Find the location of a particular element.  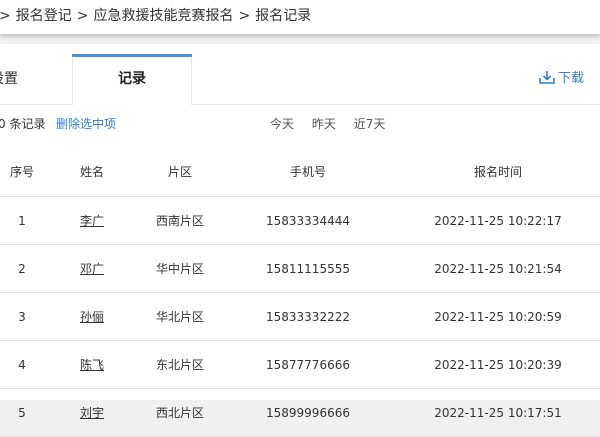

download-icon is located at coordinates (547, 77).